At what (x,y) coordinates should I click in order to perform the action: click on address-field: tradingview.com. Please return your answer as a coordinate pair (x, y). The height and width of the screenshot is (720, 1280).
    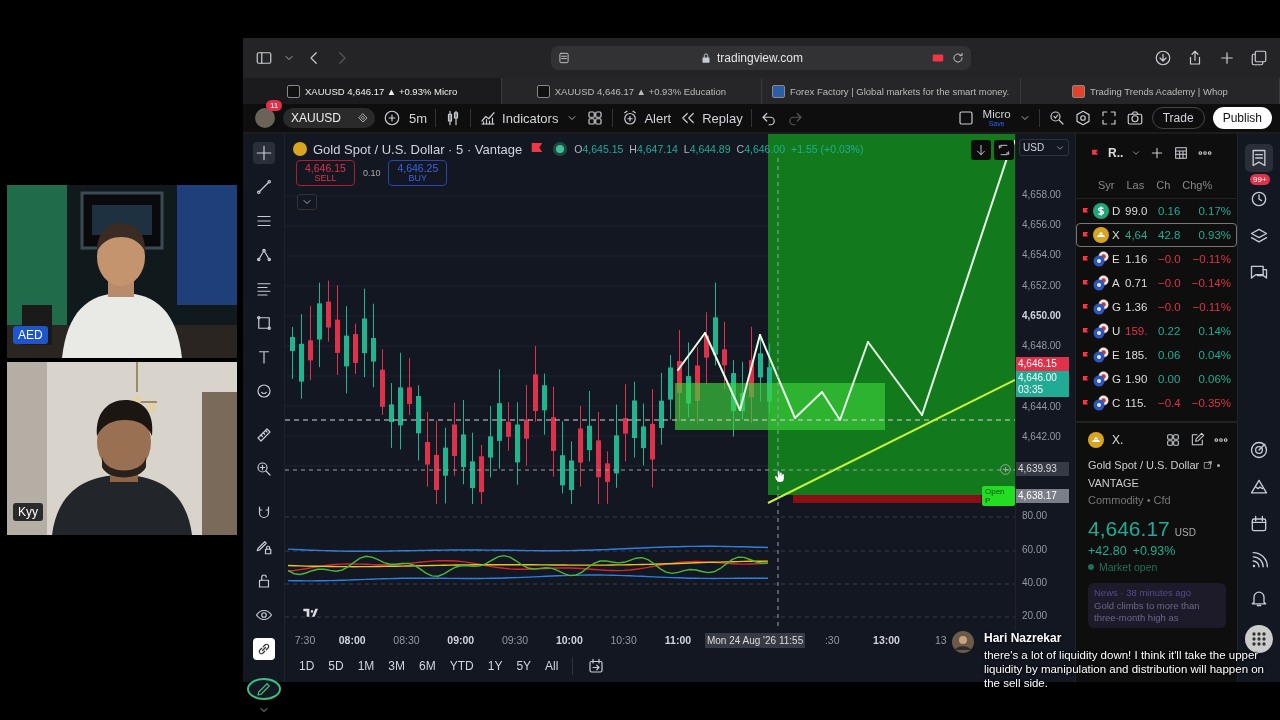
    Looking at the image, I should click on (761, 58).